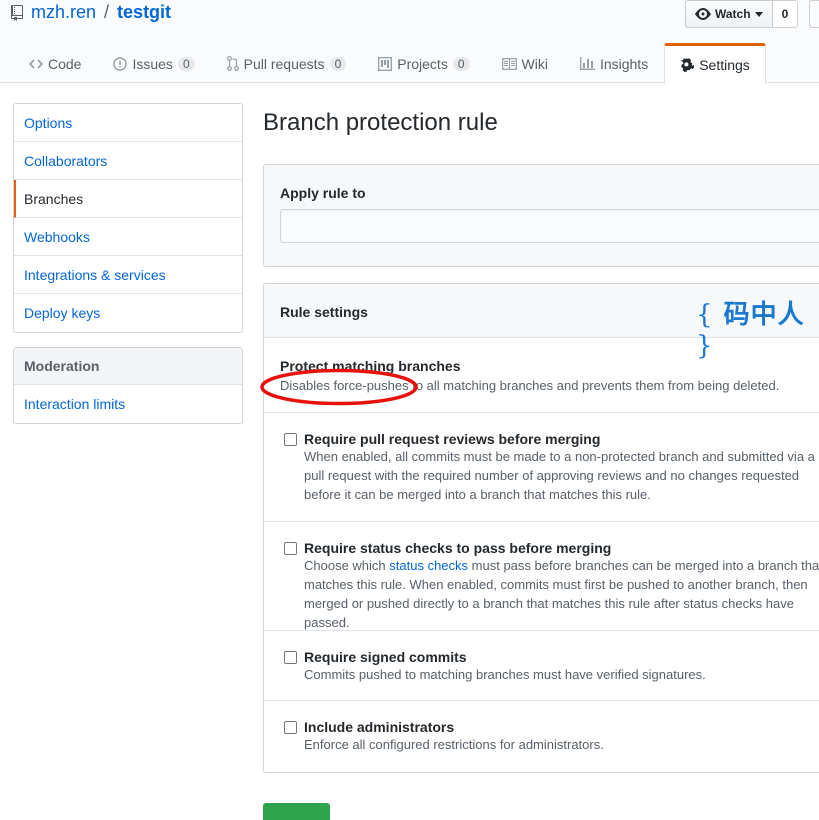 Image resolution: width=819 pixels, height=820 pixels. Describe the element at coordinates (549, 226) in the screenshot. I see `branch-pattern-input` at that location.